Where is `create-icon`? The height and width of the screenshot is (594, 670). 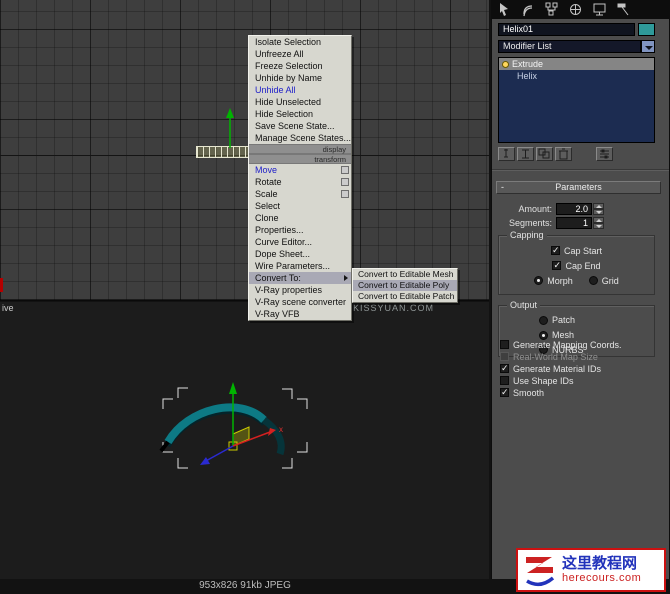 create-icon is located at coordinates (504, 9).